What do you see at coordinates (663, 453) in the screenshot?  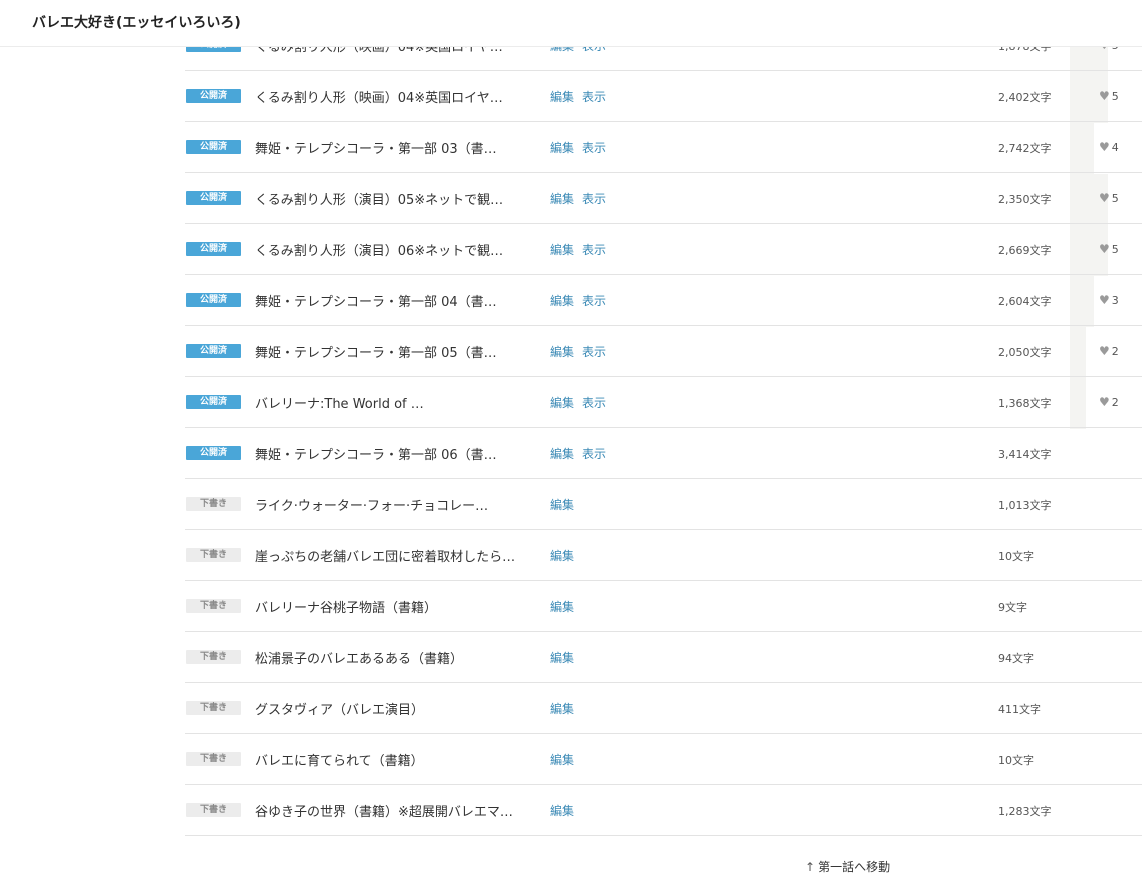 I see `episode-row: 公開済 舞姫・テレプシコーラ・第一部 06（書… 編集 表示 3,414文字` at bounding box center [663, 453].